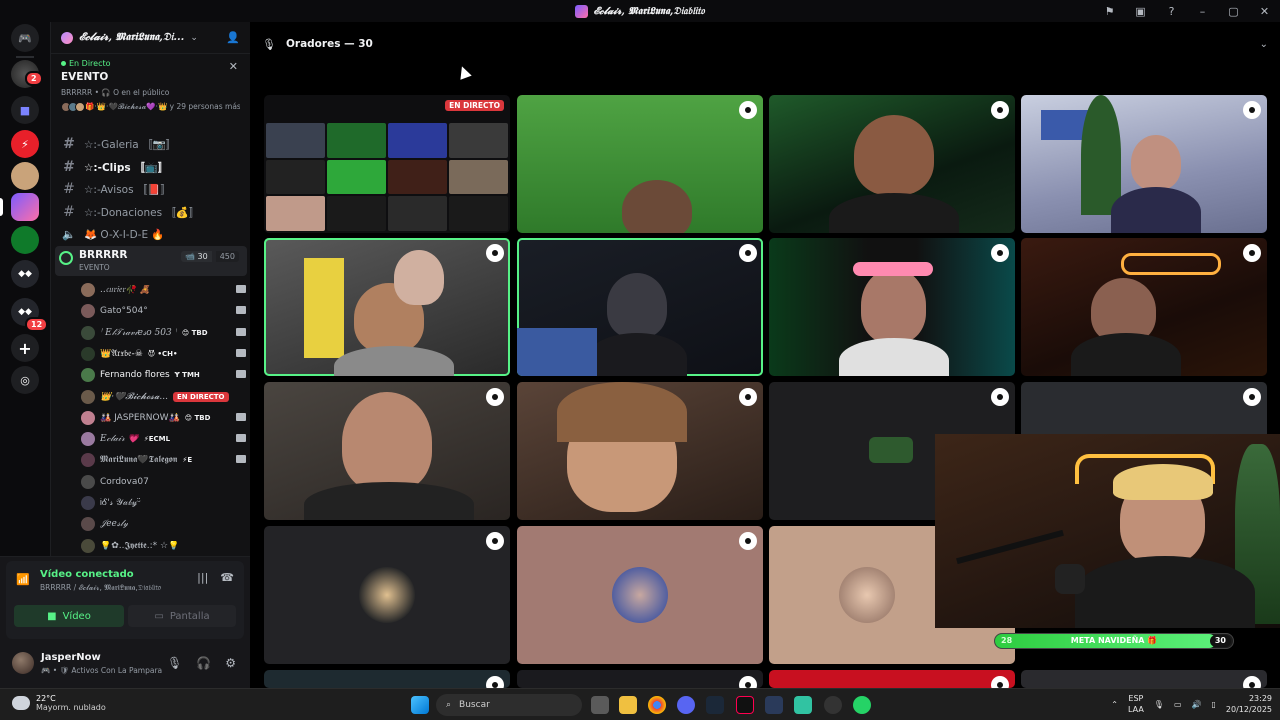 This screenshot has width=1280, height=720. What do you see at coordinates (233, 66) in the screenshot?
I see `close-icon: ✕` at bounding box center [233, 66].